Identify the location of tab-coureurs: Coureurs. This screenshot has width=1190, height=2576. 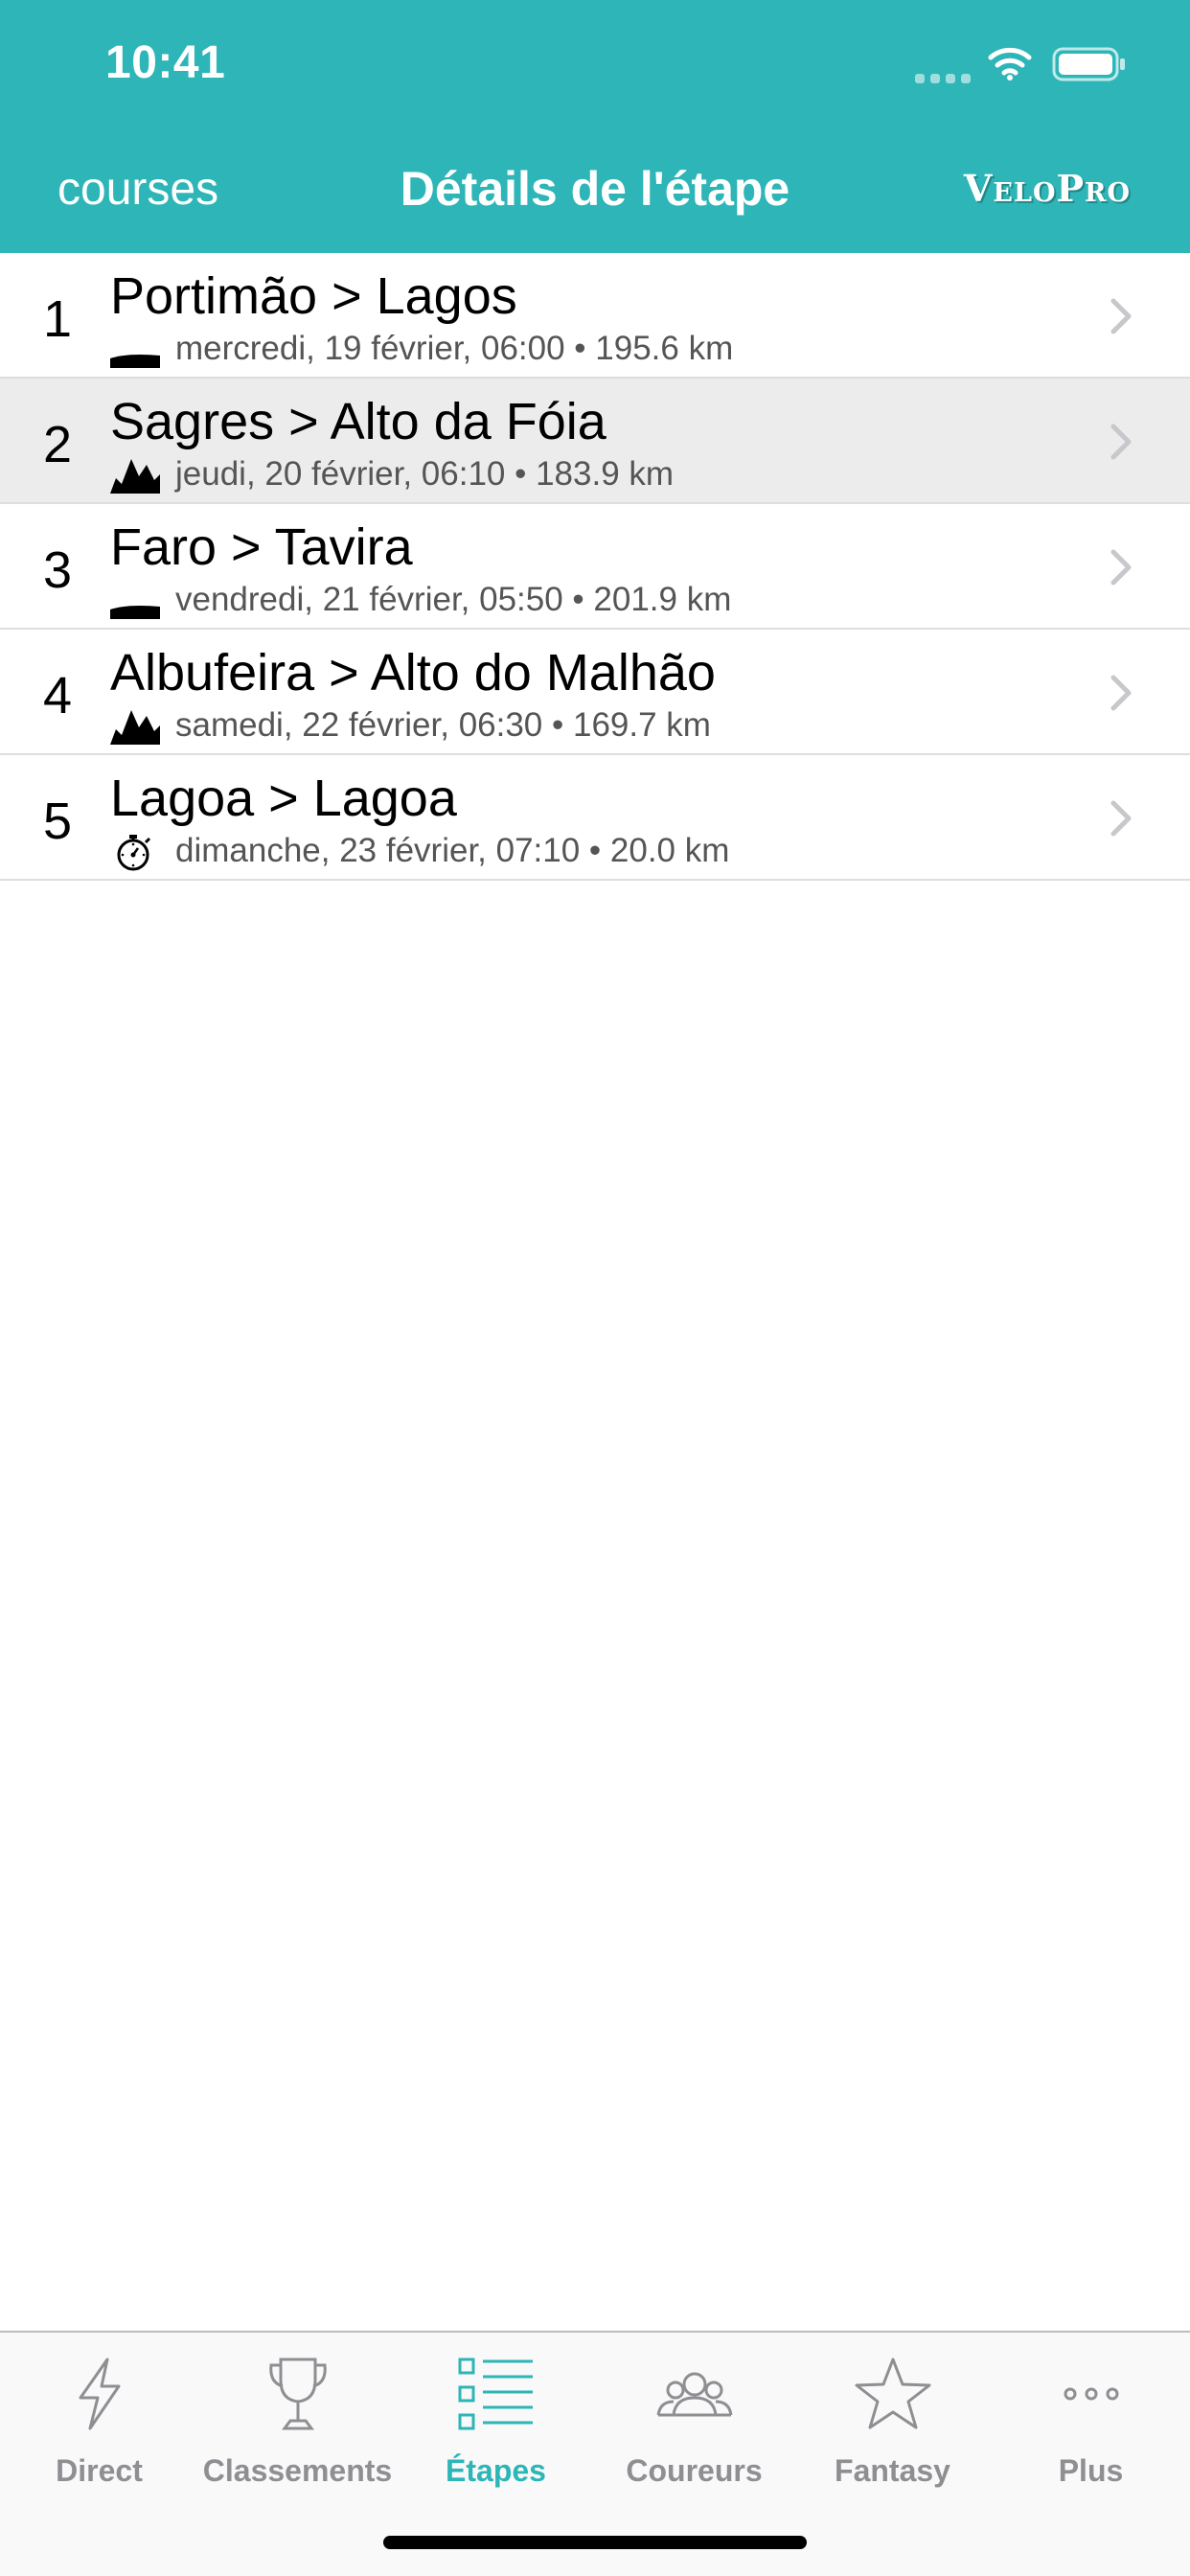
(694, 2414).